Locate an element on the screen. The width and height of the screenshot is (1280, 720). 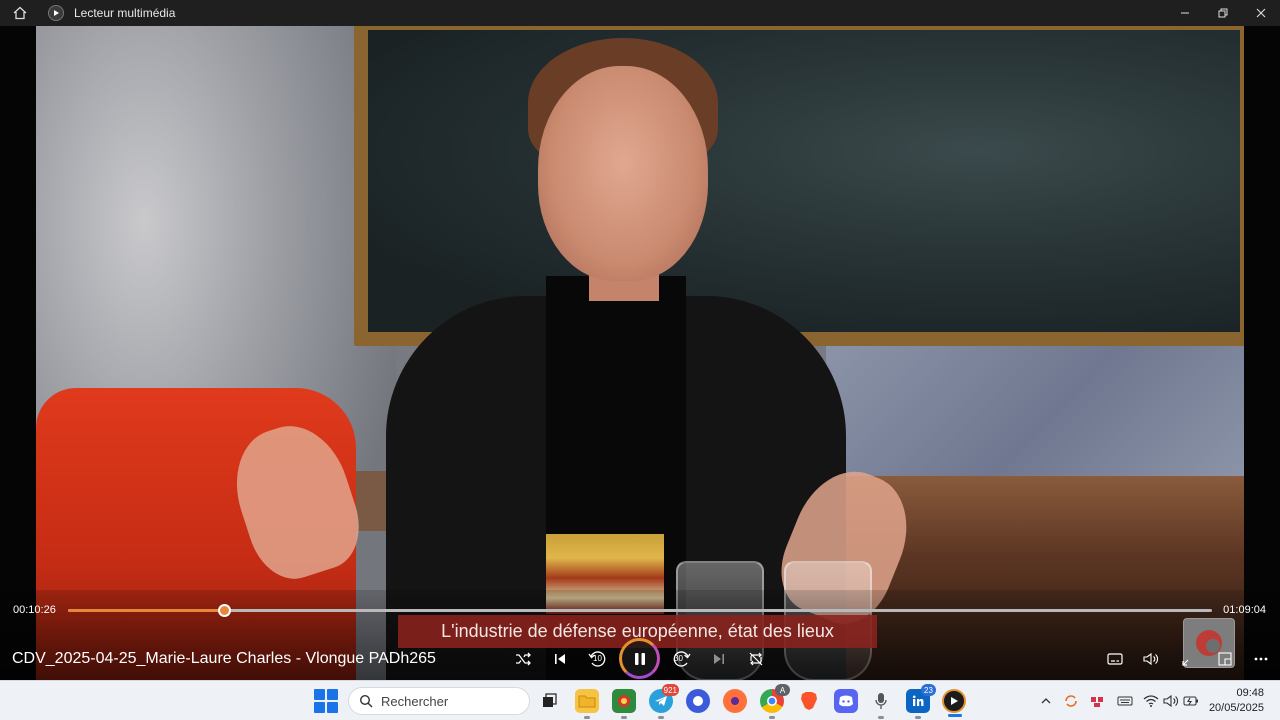
keyboard-icon is located at coordinates (1125, 701).